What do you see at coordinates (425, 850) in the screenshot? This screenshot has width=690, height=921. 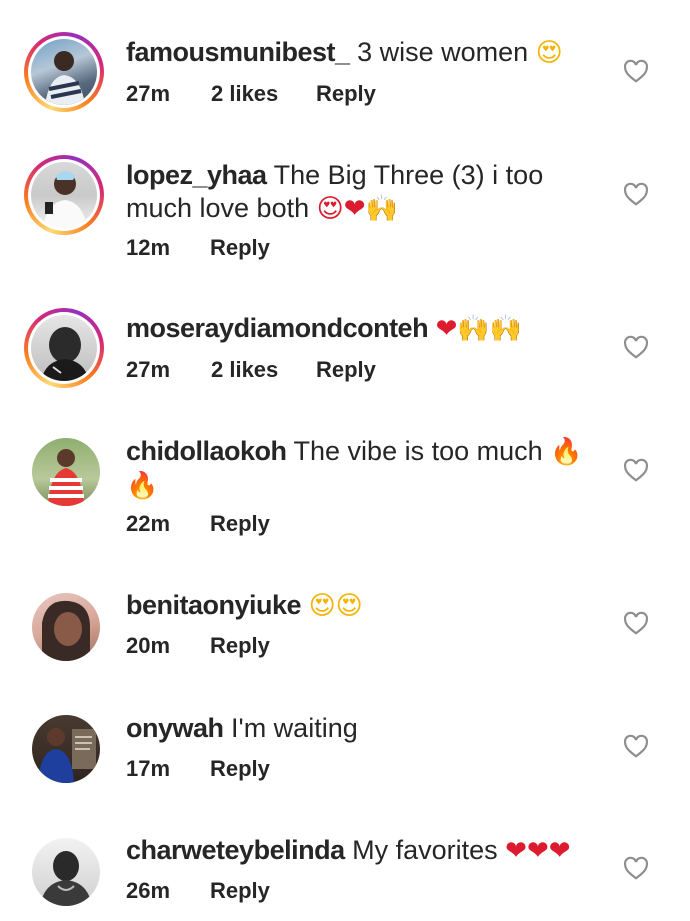 I see `comment-body: My favorites` at bounding box center [425, 850].